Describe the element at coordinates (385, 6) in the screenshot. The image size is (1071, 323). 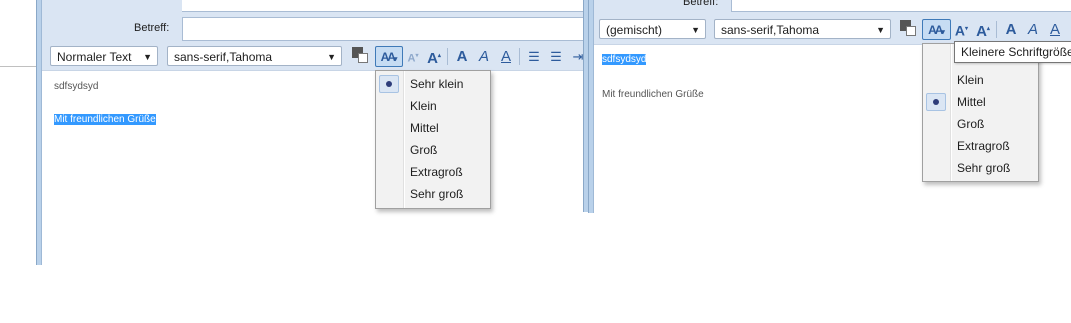
I see `recipient-field-bottom` at that location.